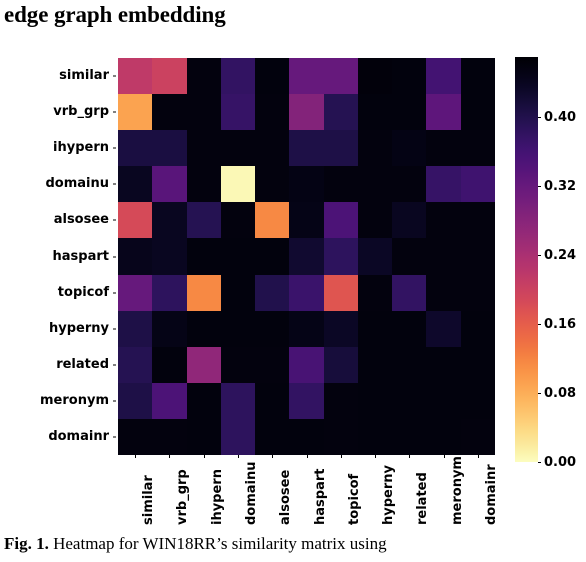  What do you see at coordinates (183, 497) in the screenshot?
I see `x-axis-tick-label: vrb_grp` at bounding box center [183, 497].